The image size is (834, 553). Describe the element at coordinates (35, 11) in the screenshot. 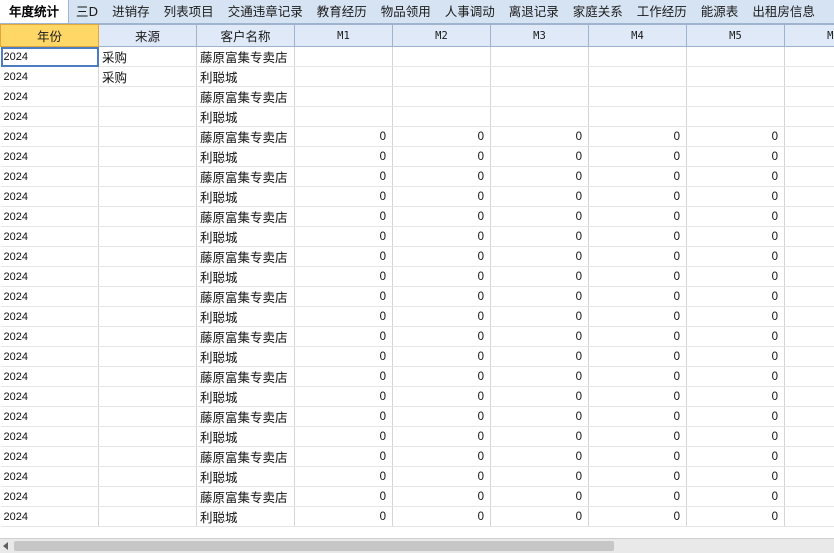

I see `sheet-tab: 年度统计` at that location.